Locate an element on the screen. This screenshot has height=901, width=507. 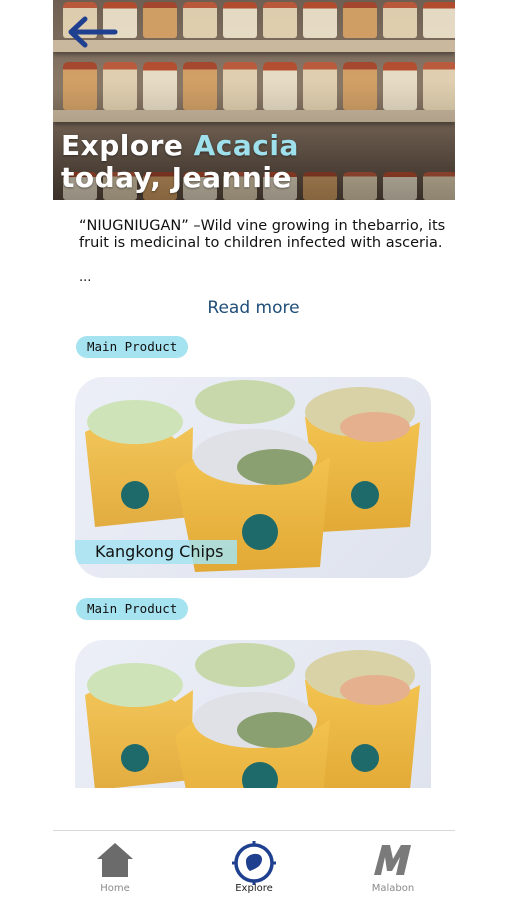
back-button is located at coordinates (93, 32).